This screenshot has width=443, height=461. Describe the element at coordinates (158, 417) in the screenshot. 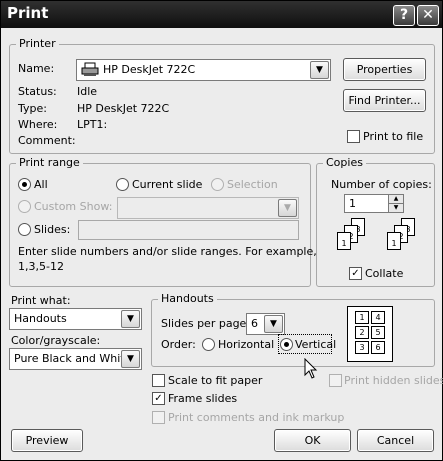

I see `print-comments-checkbox` at that location.